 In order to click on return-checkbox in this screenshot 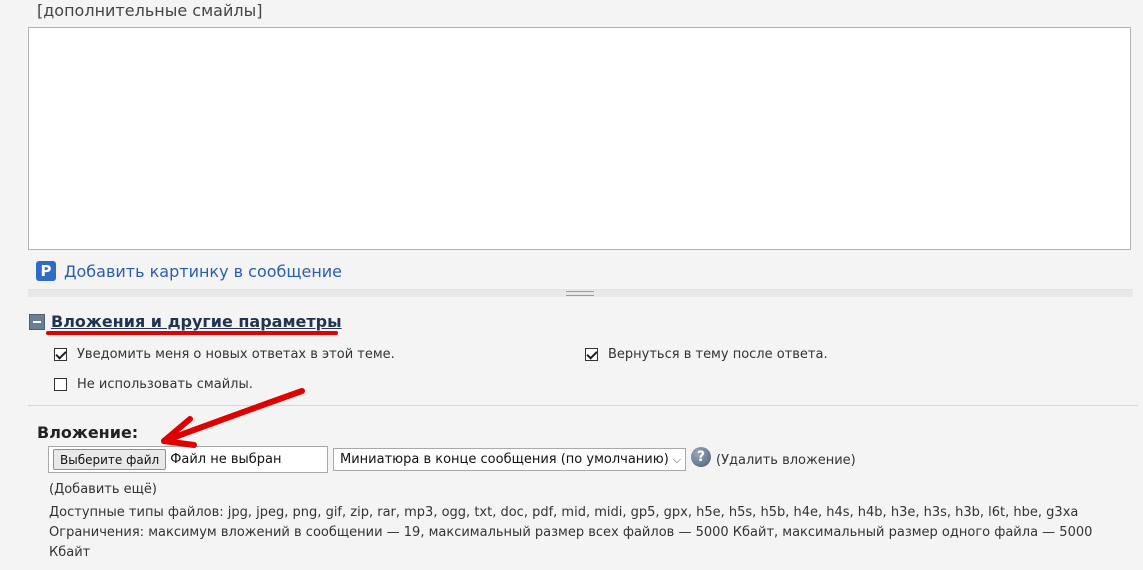, I will do `click(591, 354)`.